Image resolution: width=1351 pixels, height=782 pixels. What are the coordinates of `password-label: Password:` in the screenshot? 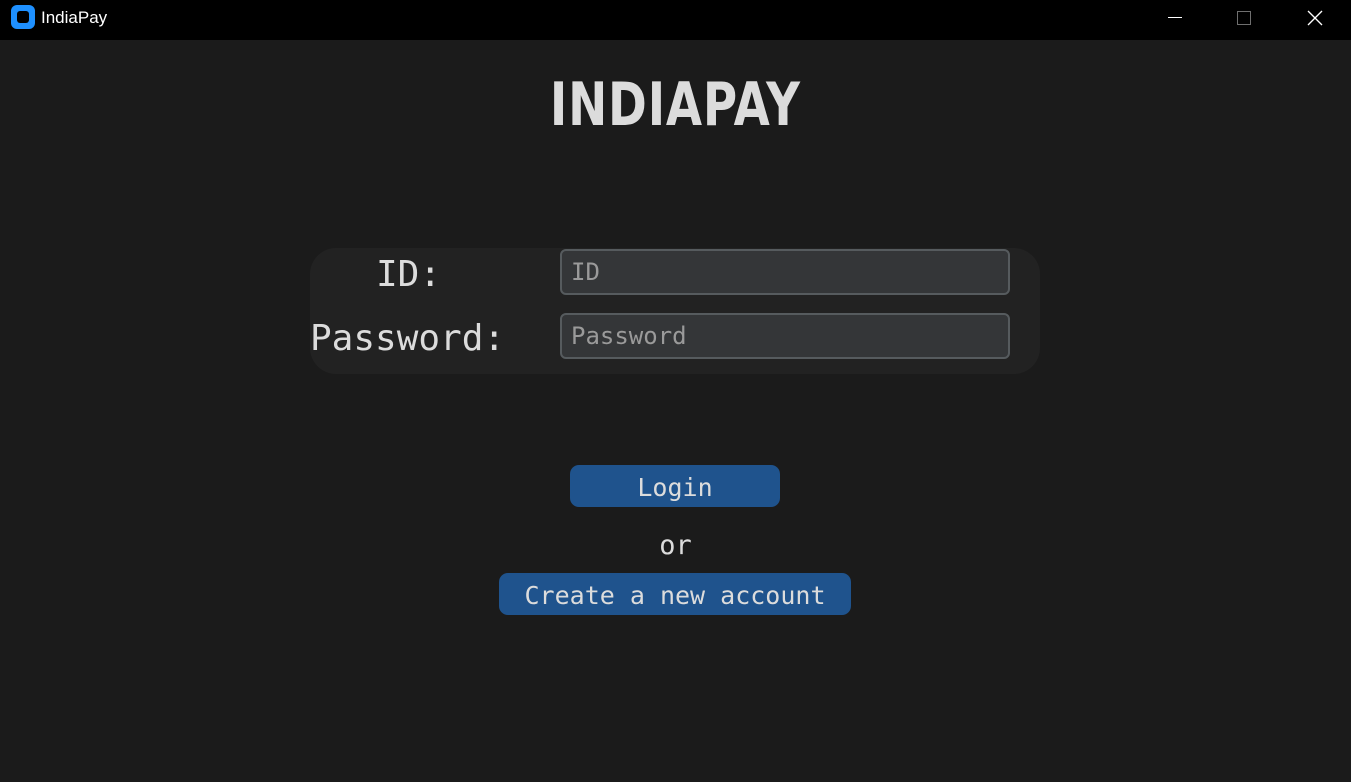 It's located at (408, 338).